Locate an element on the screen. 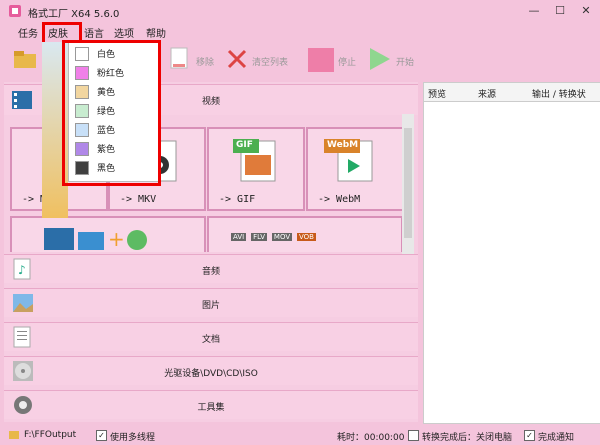 Image resolution: width=600 pixels, height=445 pixels. menu-task: 任务 is located at coordinates (28, 32).